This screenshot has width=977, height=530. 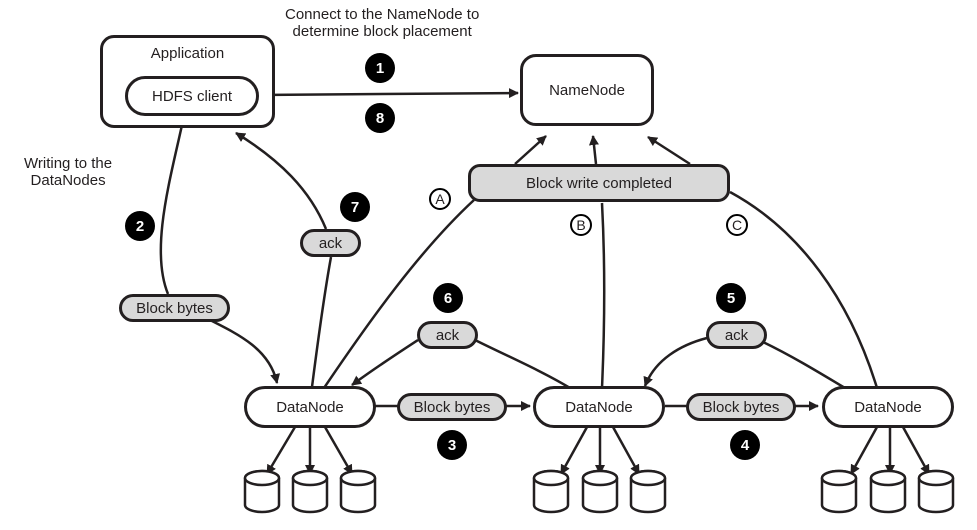 What do you see at coordinates (321, 322) in the screenshot?
I see `edge-datanode1-to-ack7` at bounding box center [321, 322].